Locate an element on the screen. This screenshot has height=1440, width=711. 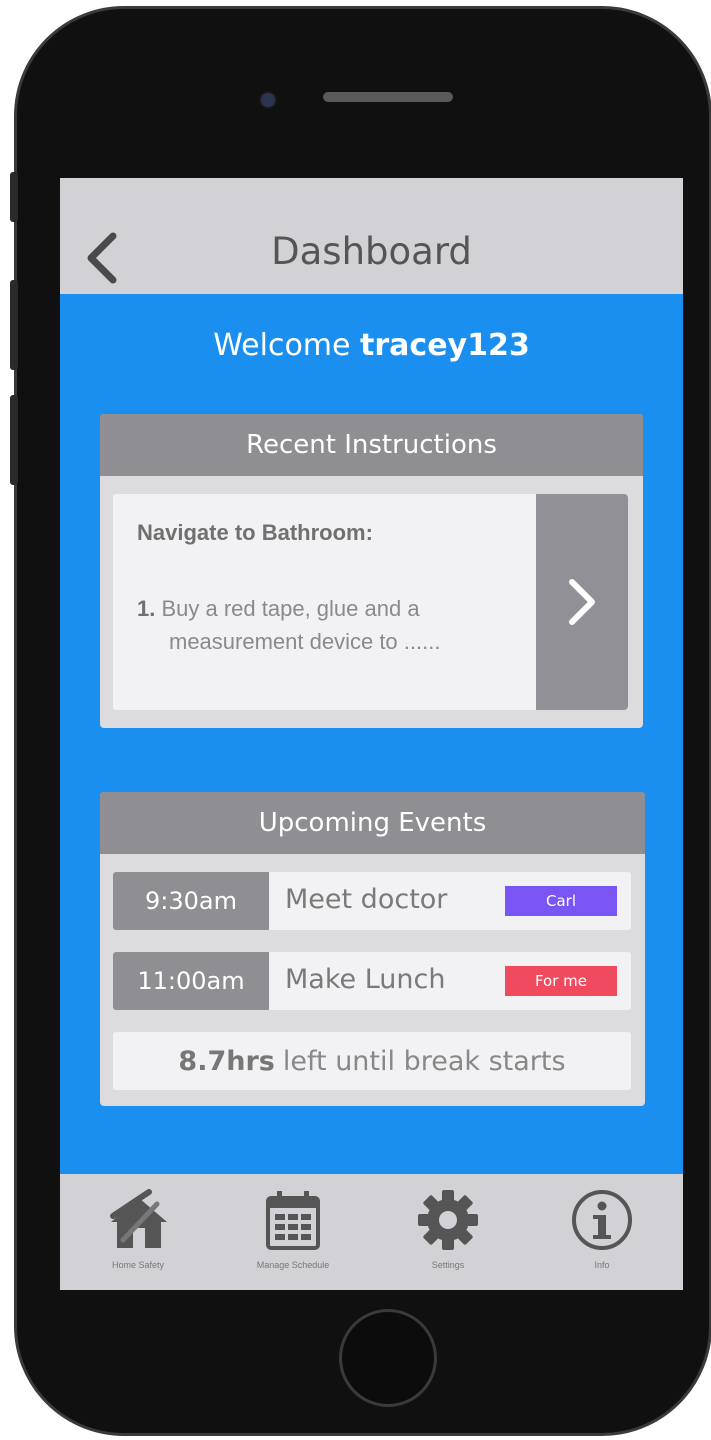
tab-info: Info is located at coordinates (602, 1232).